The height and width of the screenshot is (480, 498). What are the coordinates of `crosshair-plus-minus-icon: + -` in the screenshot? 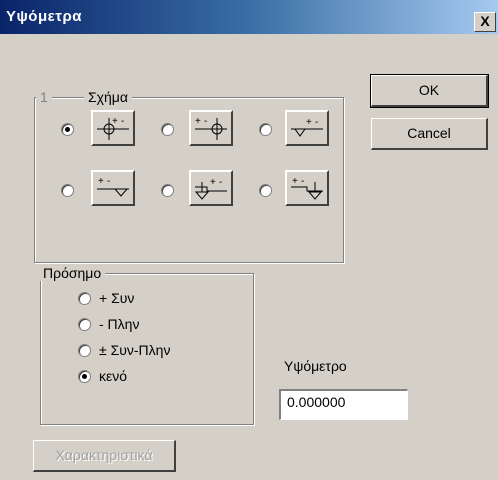 It's located at (113, 128).